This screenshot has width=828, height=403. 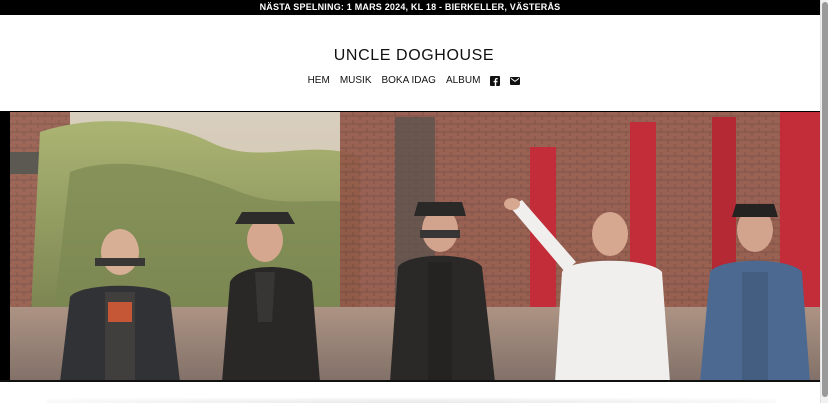 I want to click on scrollbar-thumb, so click(x=825, y=199).